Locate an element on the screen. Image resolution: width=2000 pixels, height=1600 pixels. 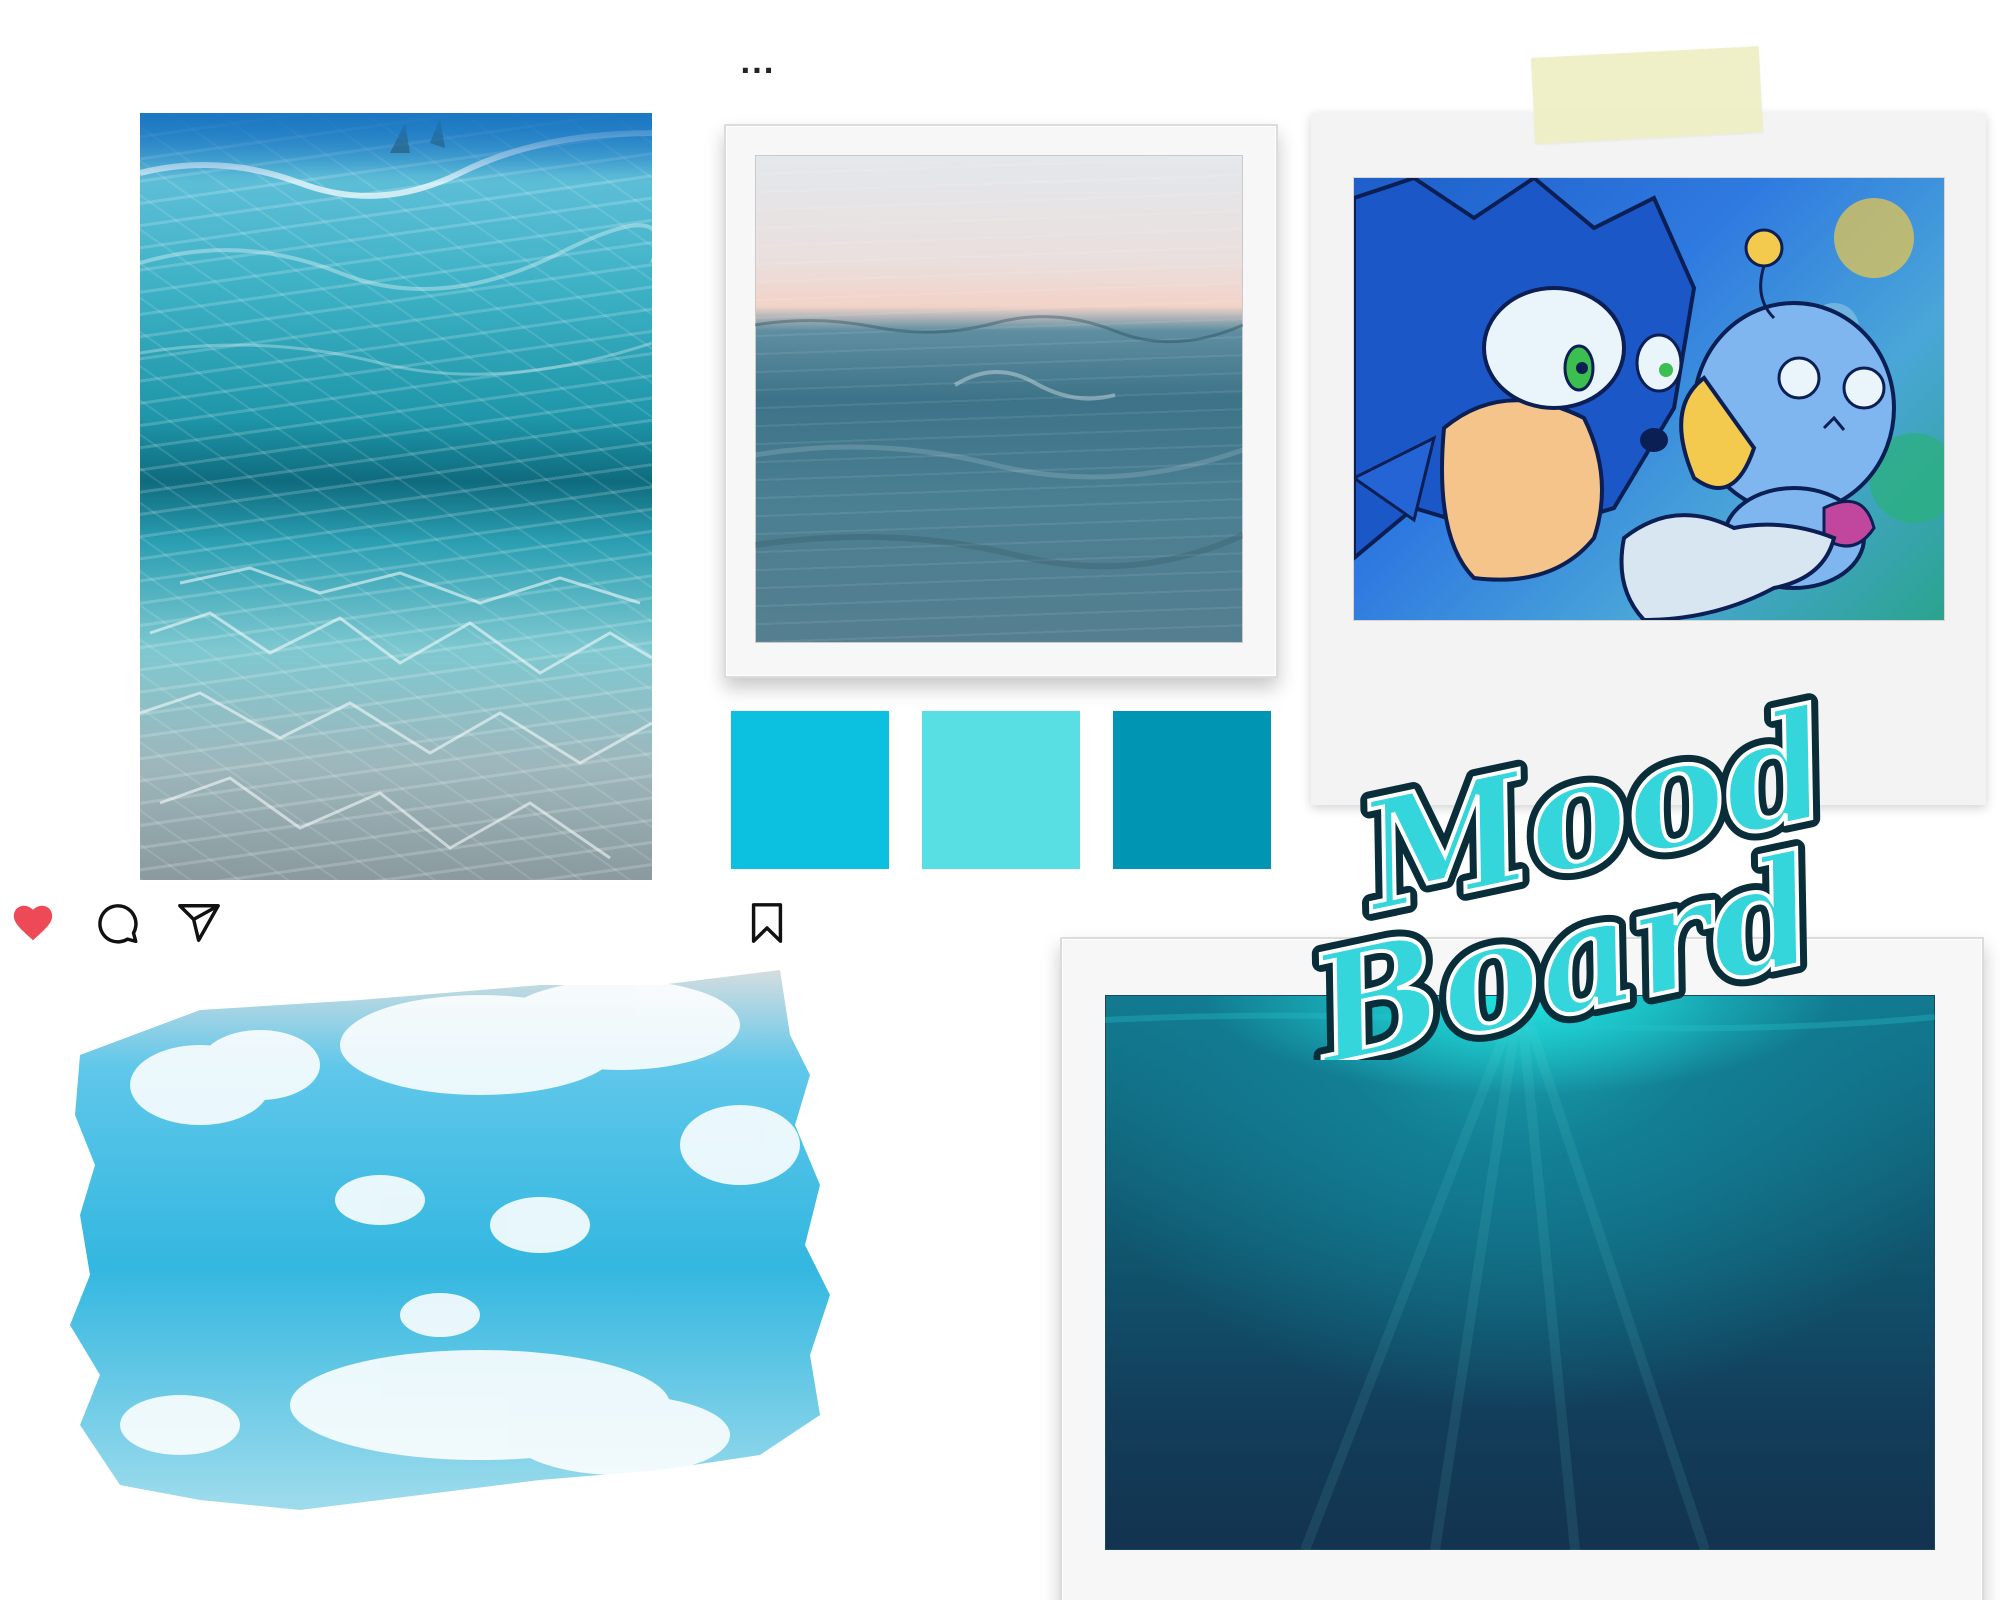
heart-icon is located at coordinates (33, 923).